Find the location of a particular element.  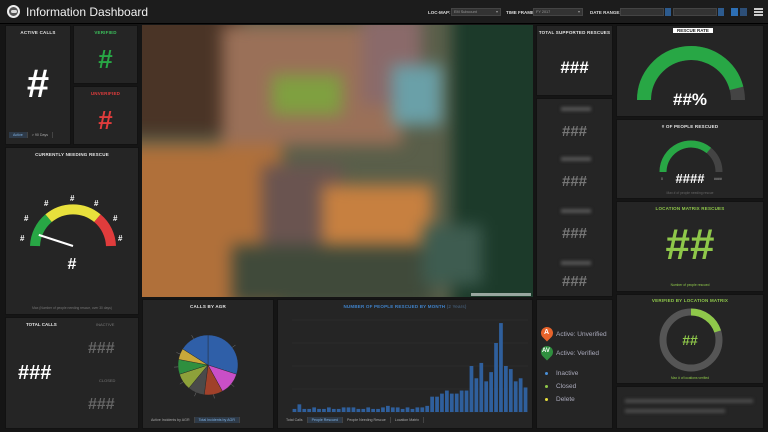

breakdown-value: ### is located at coordinates (574, 181).